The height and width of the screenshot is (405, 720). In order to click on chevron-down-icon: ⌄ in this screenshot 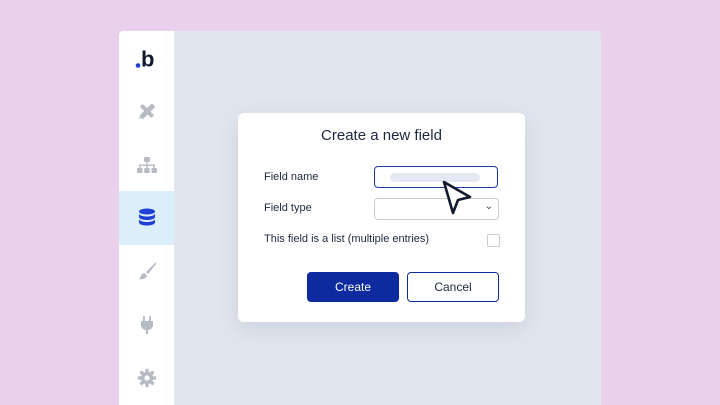, I will do `click(488, 206)`.